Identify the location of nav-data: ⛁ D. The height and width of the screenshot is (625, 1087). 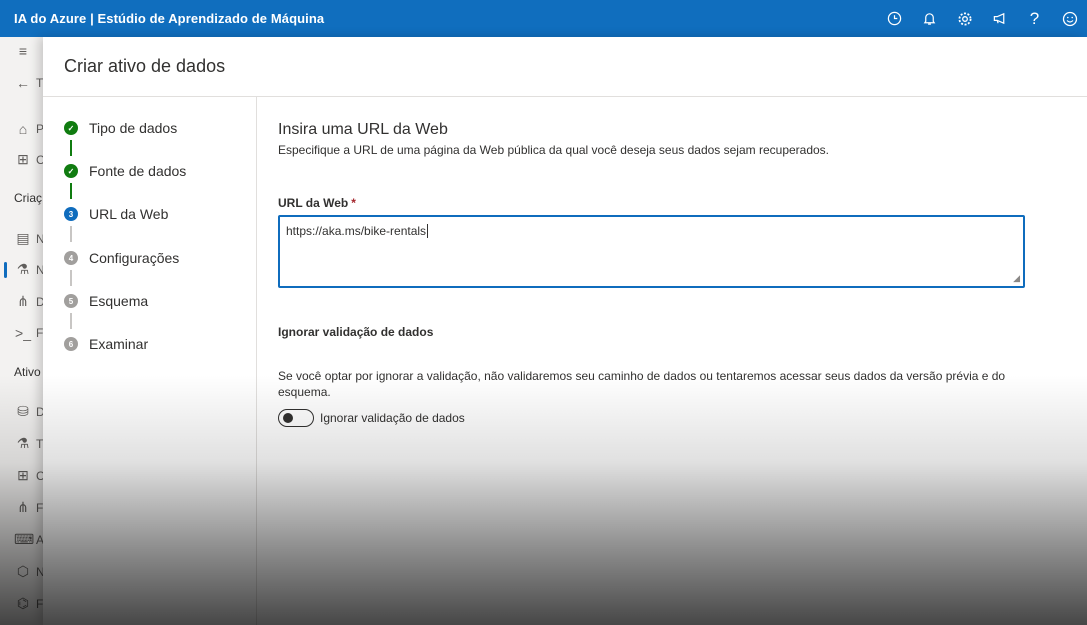
(29, 411).